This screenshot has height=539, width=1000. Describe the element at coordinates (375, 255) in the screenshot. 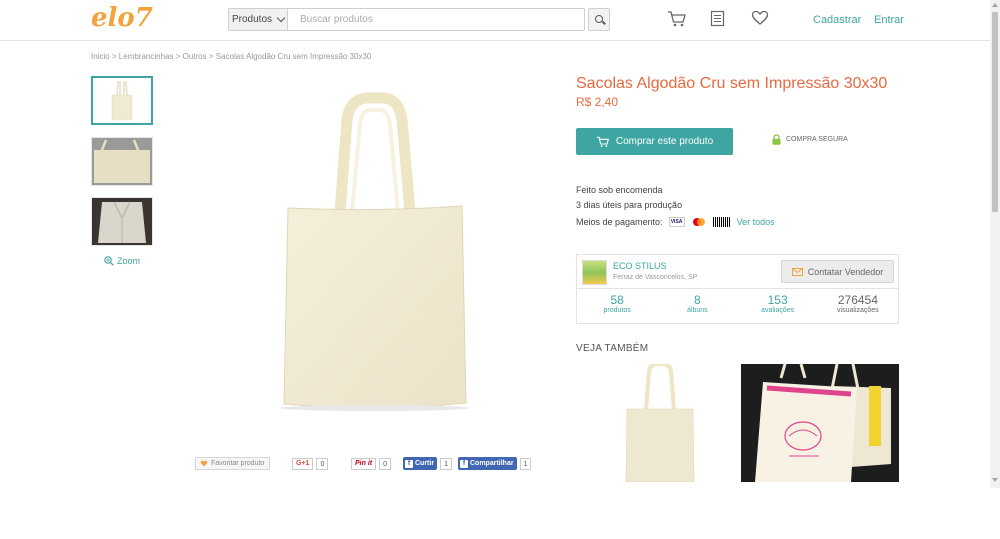

I see `main-product-image` at that location.